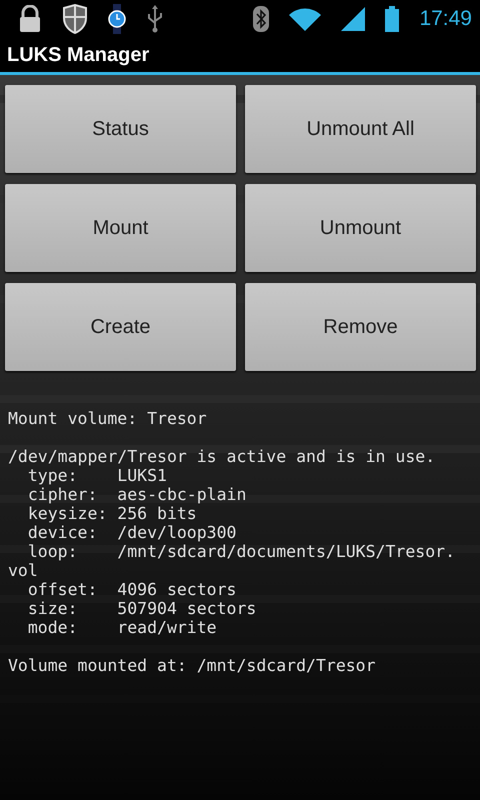 The width and height of the screenshot is (480, 800). What do you see at coordinates (75, 19) in the screenshot?
I see `shield-icon` at bounding box center [75, 19].